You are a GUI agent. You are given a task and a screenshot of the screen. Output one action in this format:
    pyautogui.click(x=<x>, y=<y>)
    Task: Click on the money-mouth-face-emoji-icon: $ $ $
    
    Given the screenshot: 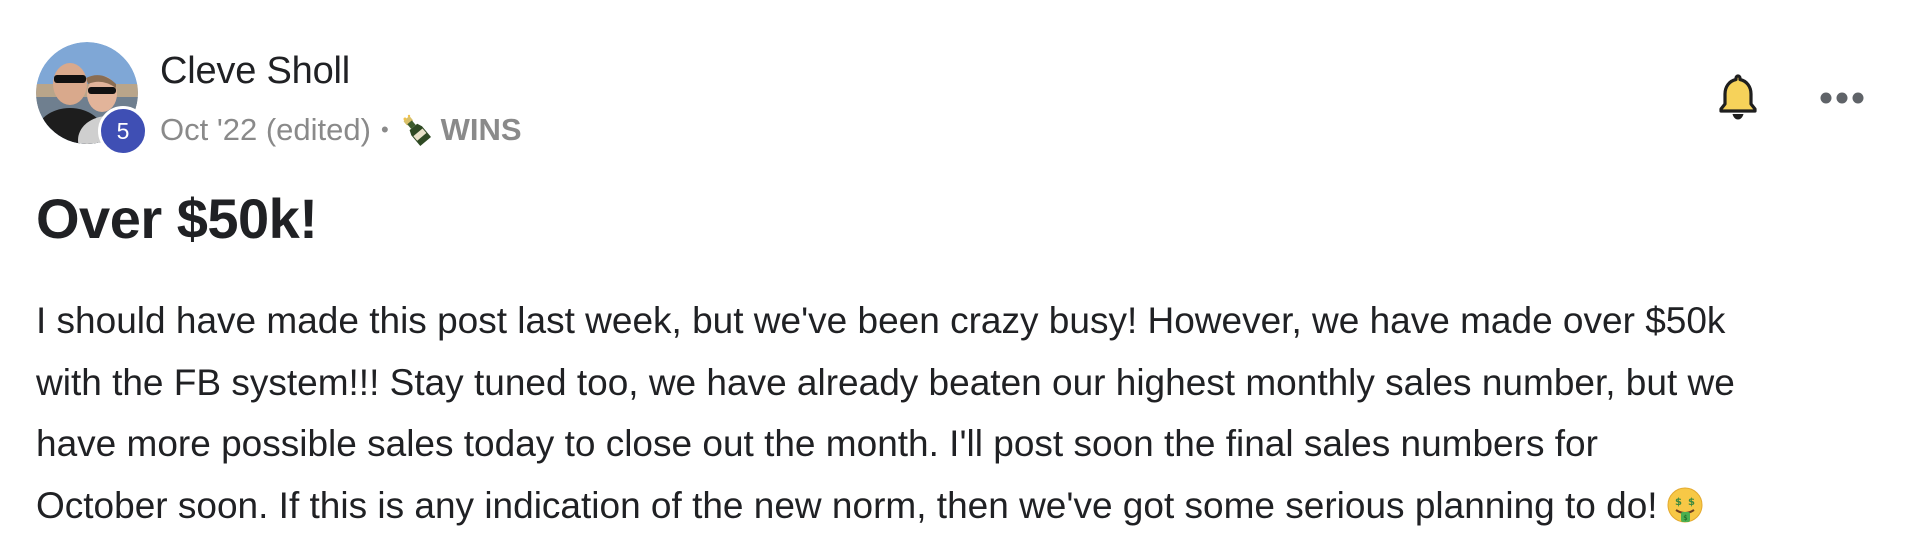 What is the action you would take?
    pyautogui.click(x=1685, y=504)
    